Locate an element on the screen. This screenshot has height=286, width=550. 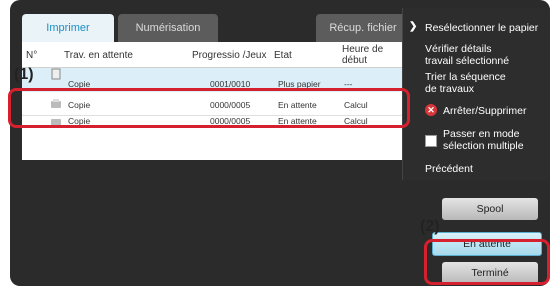
callout-label-1: (1) is located at coordinates (24, 74).